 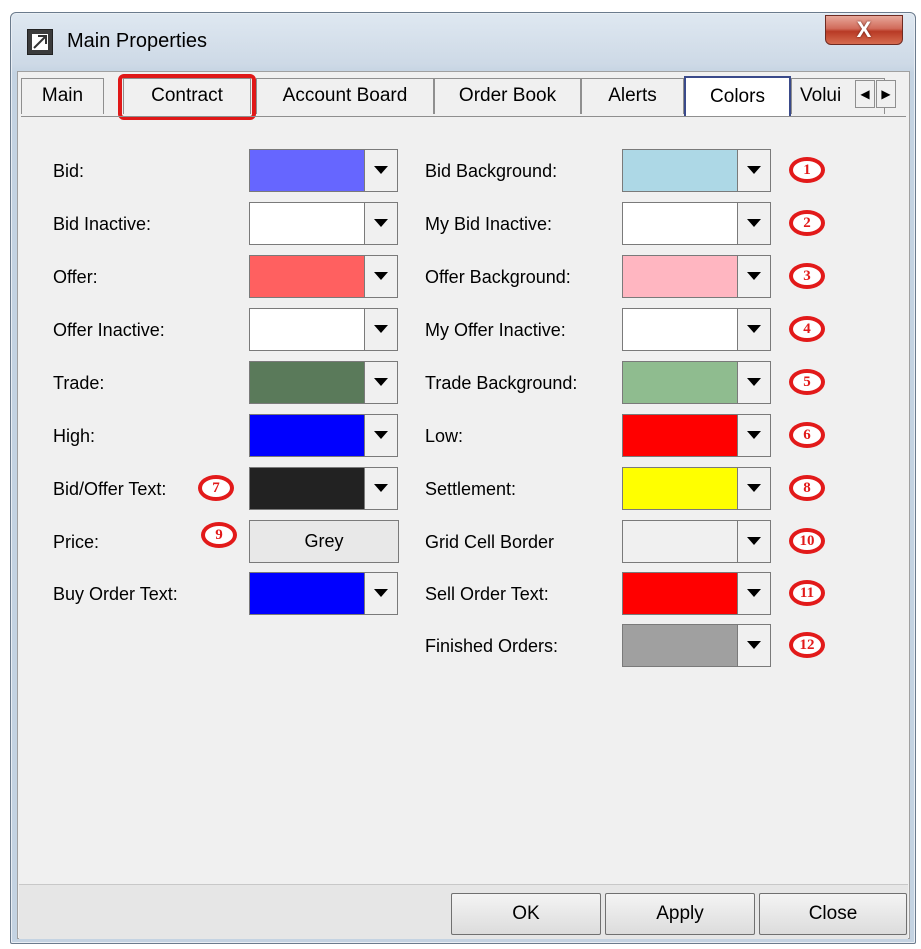 What do you see at coordinates (754, 435) in the screenshot?
I see `low-dropdown-icon` at bounding box center [754, 435].